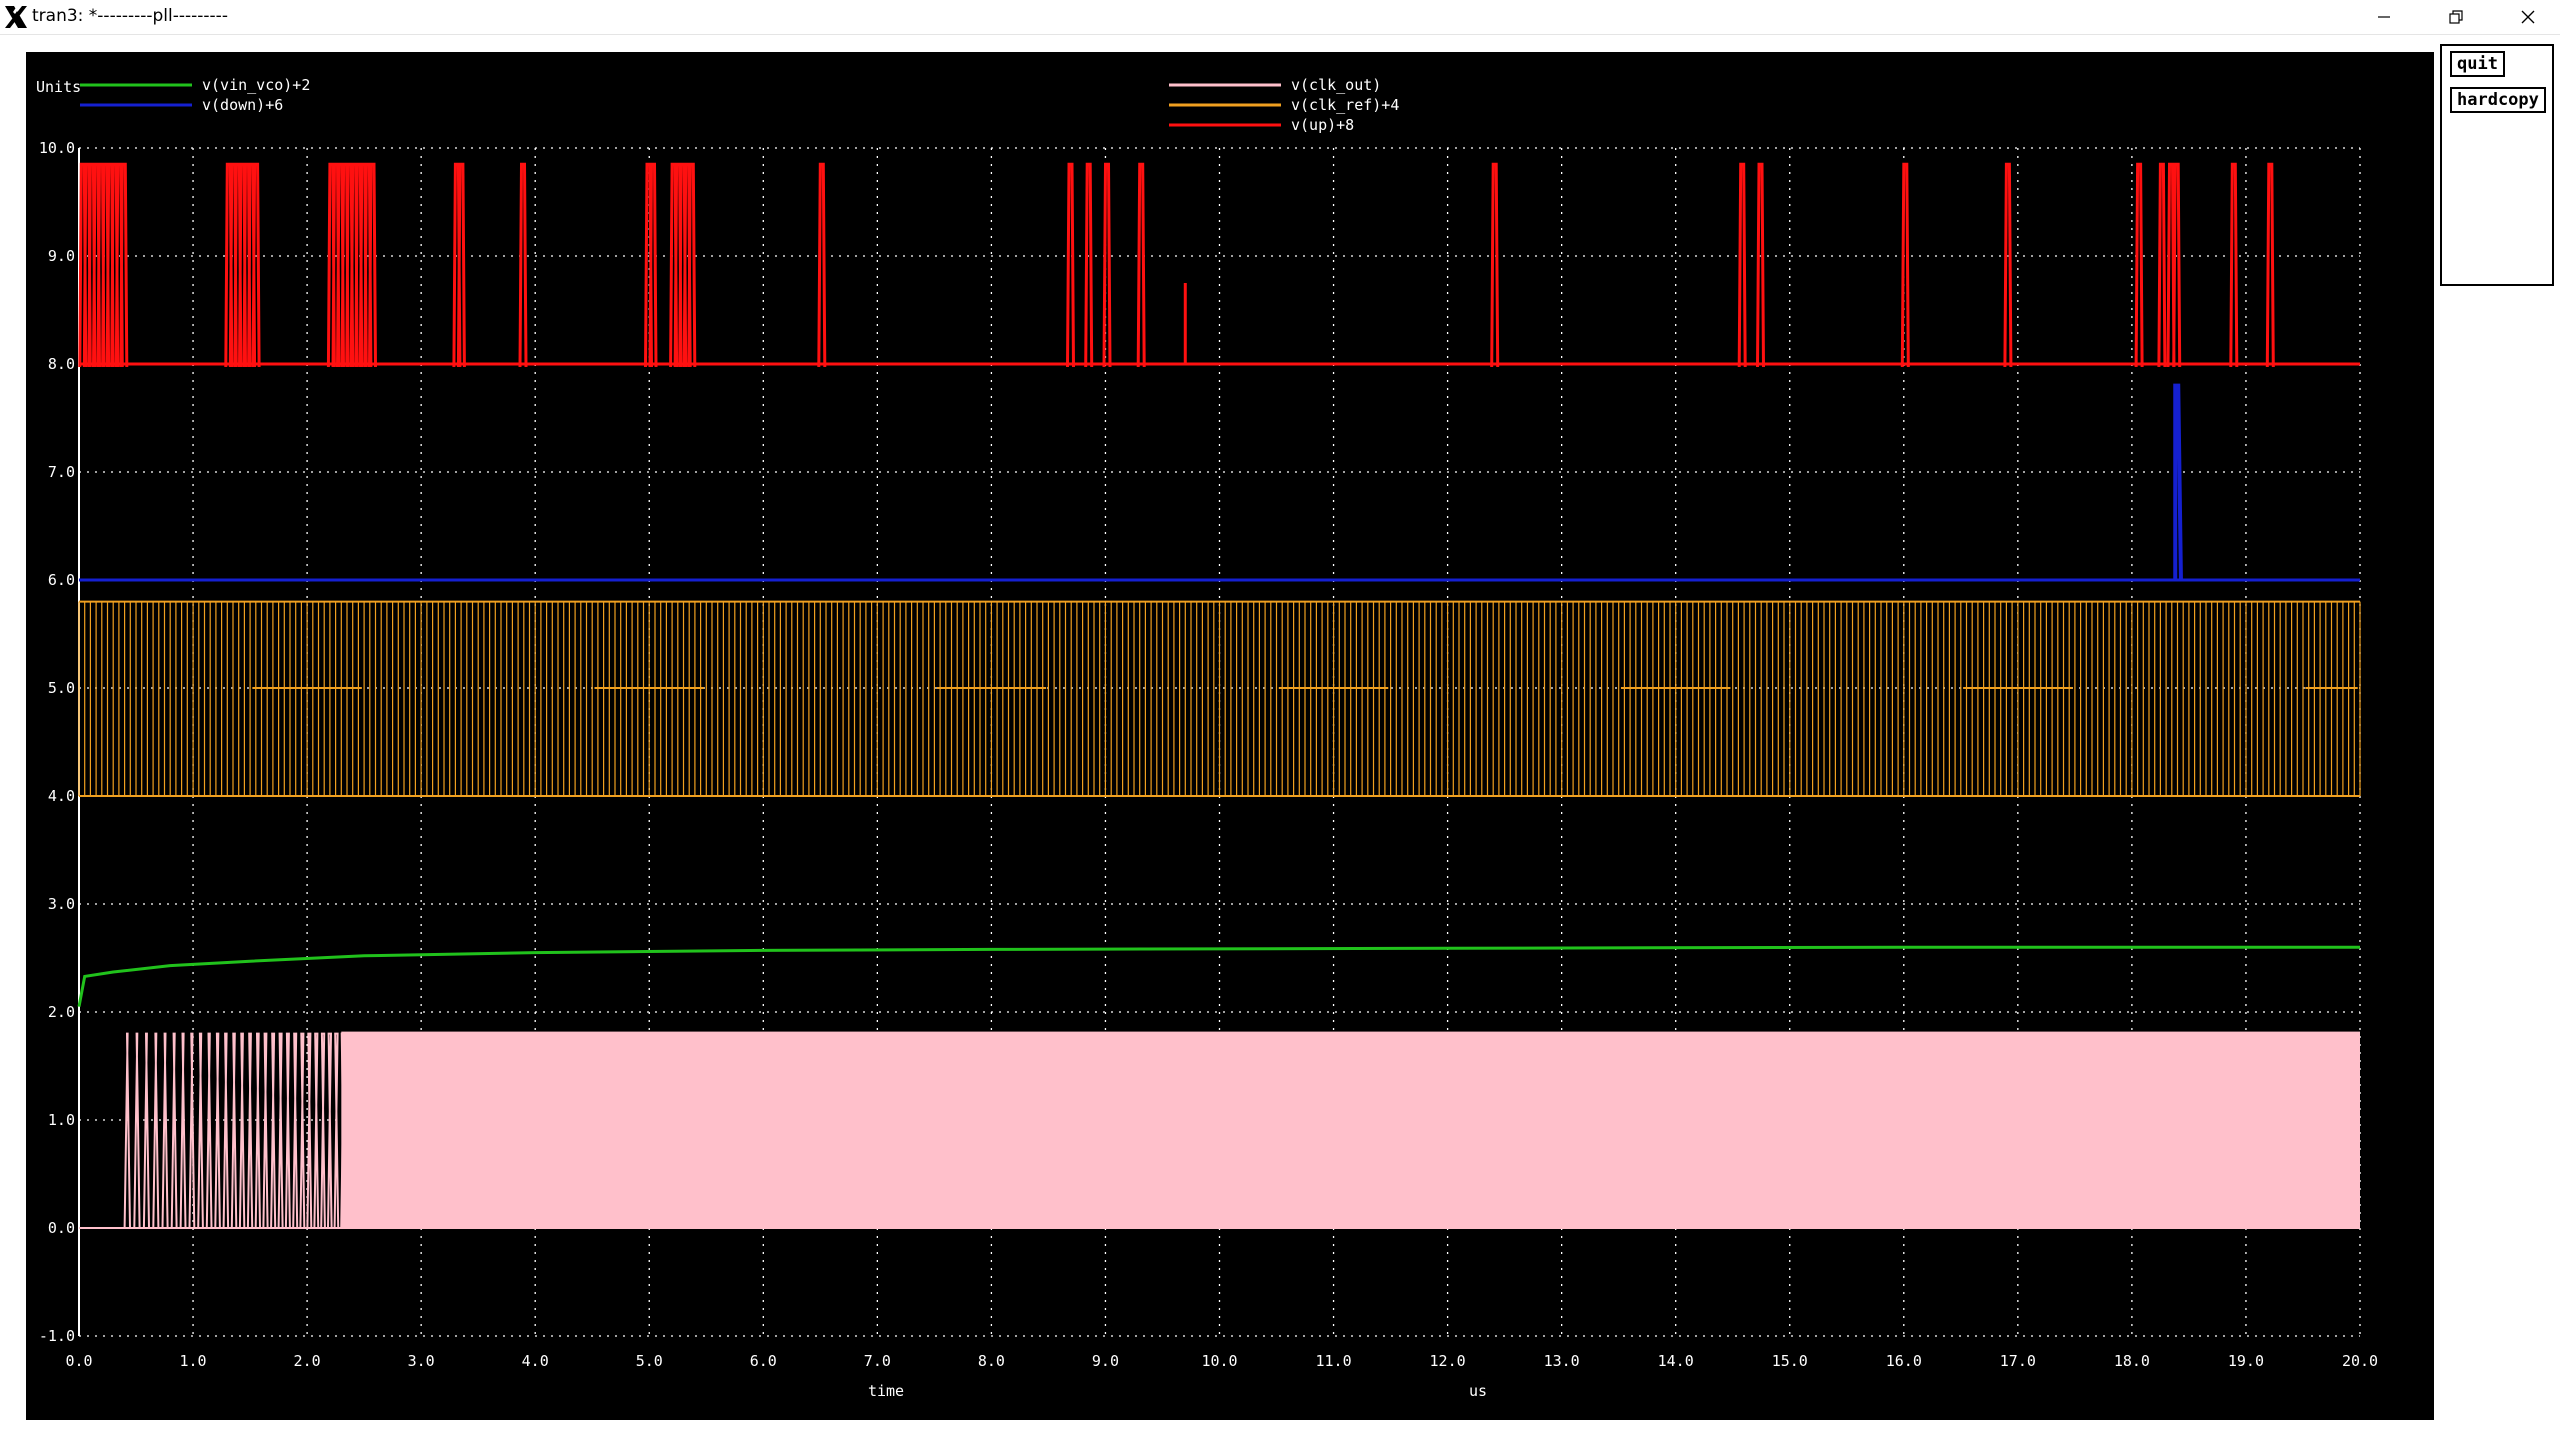 The image size is (2560, 1440). What do you see at coordinates (2178, 482) in the screenshot?
I see `down-pulse` at bounding box center [2178, 482].